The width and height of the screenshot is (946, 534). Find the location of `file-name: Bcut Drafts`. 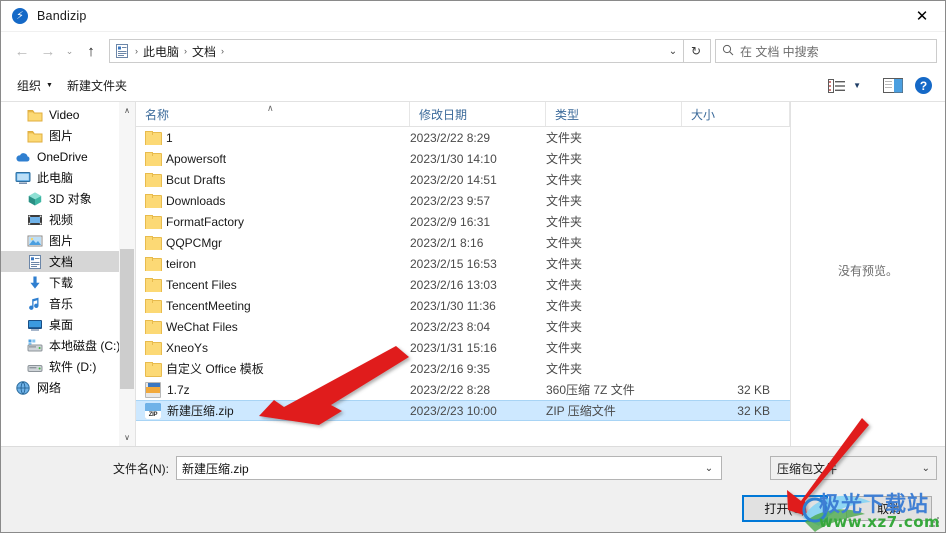

file-name: Bcut Drafts is located at coordinates (196, 179).